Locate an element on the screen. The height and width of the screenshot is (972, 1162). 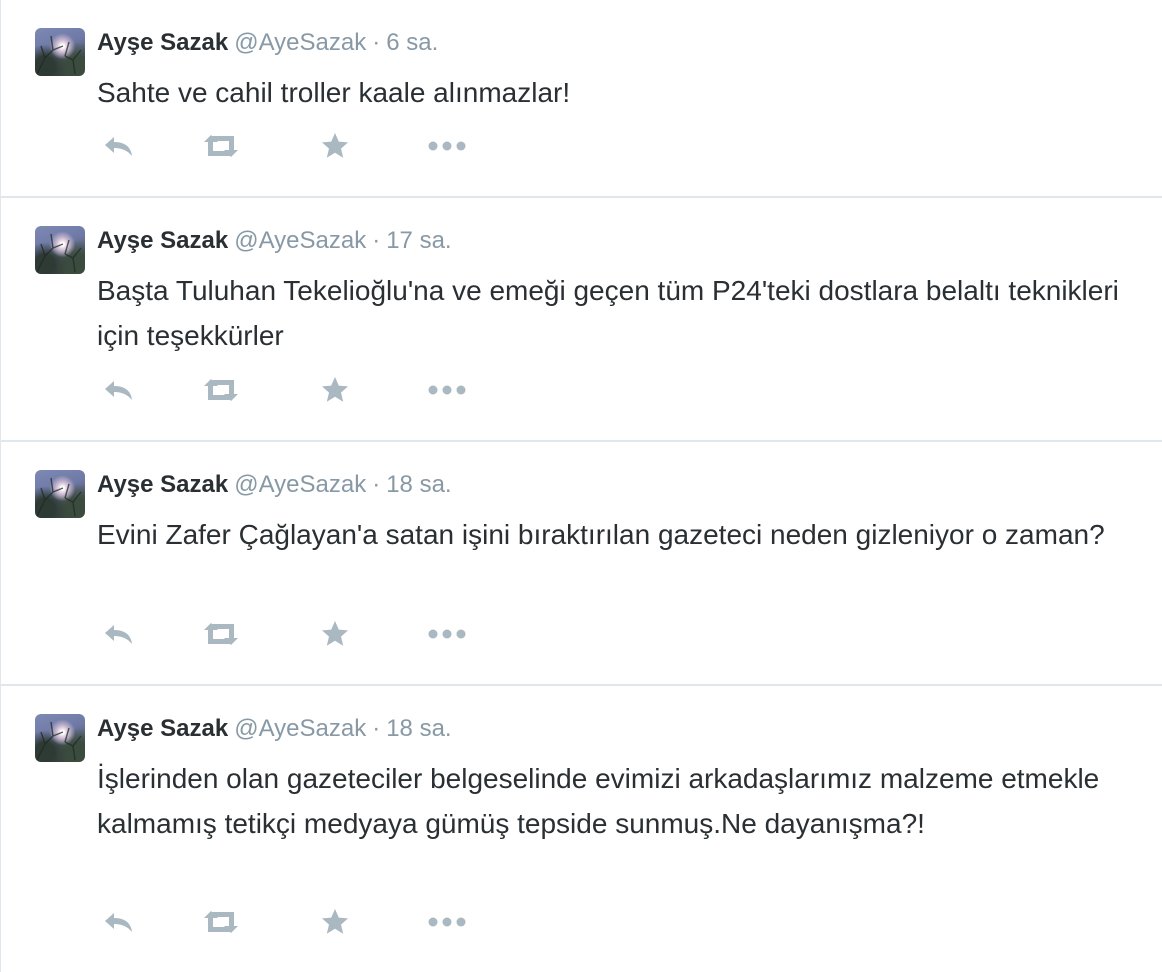
tweet-header: Ayşe Sazak @AyeSazak · 17 sa. is located at coordinates (274, 241).